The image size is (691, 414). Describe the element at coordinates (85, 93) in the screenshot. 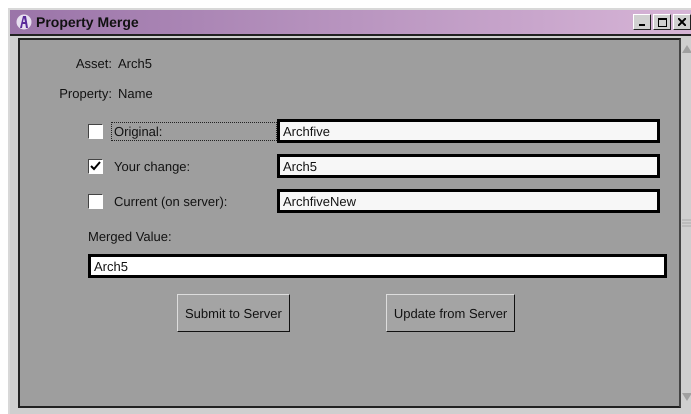

I see `property-label: Property:` at that location.